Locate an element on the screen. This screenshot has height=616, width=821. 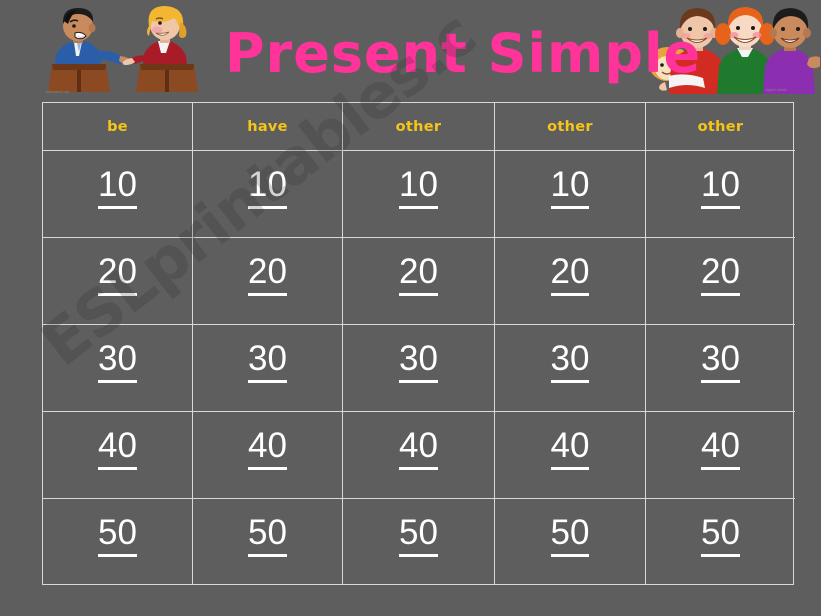
page-title: Present Simple is located at coordinates (463, 53).